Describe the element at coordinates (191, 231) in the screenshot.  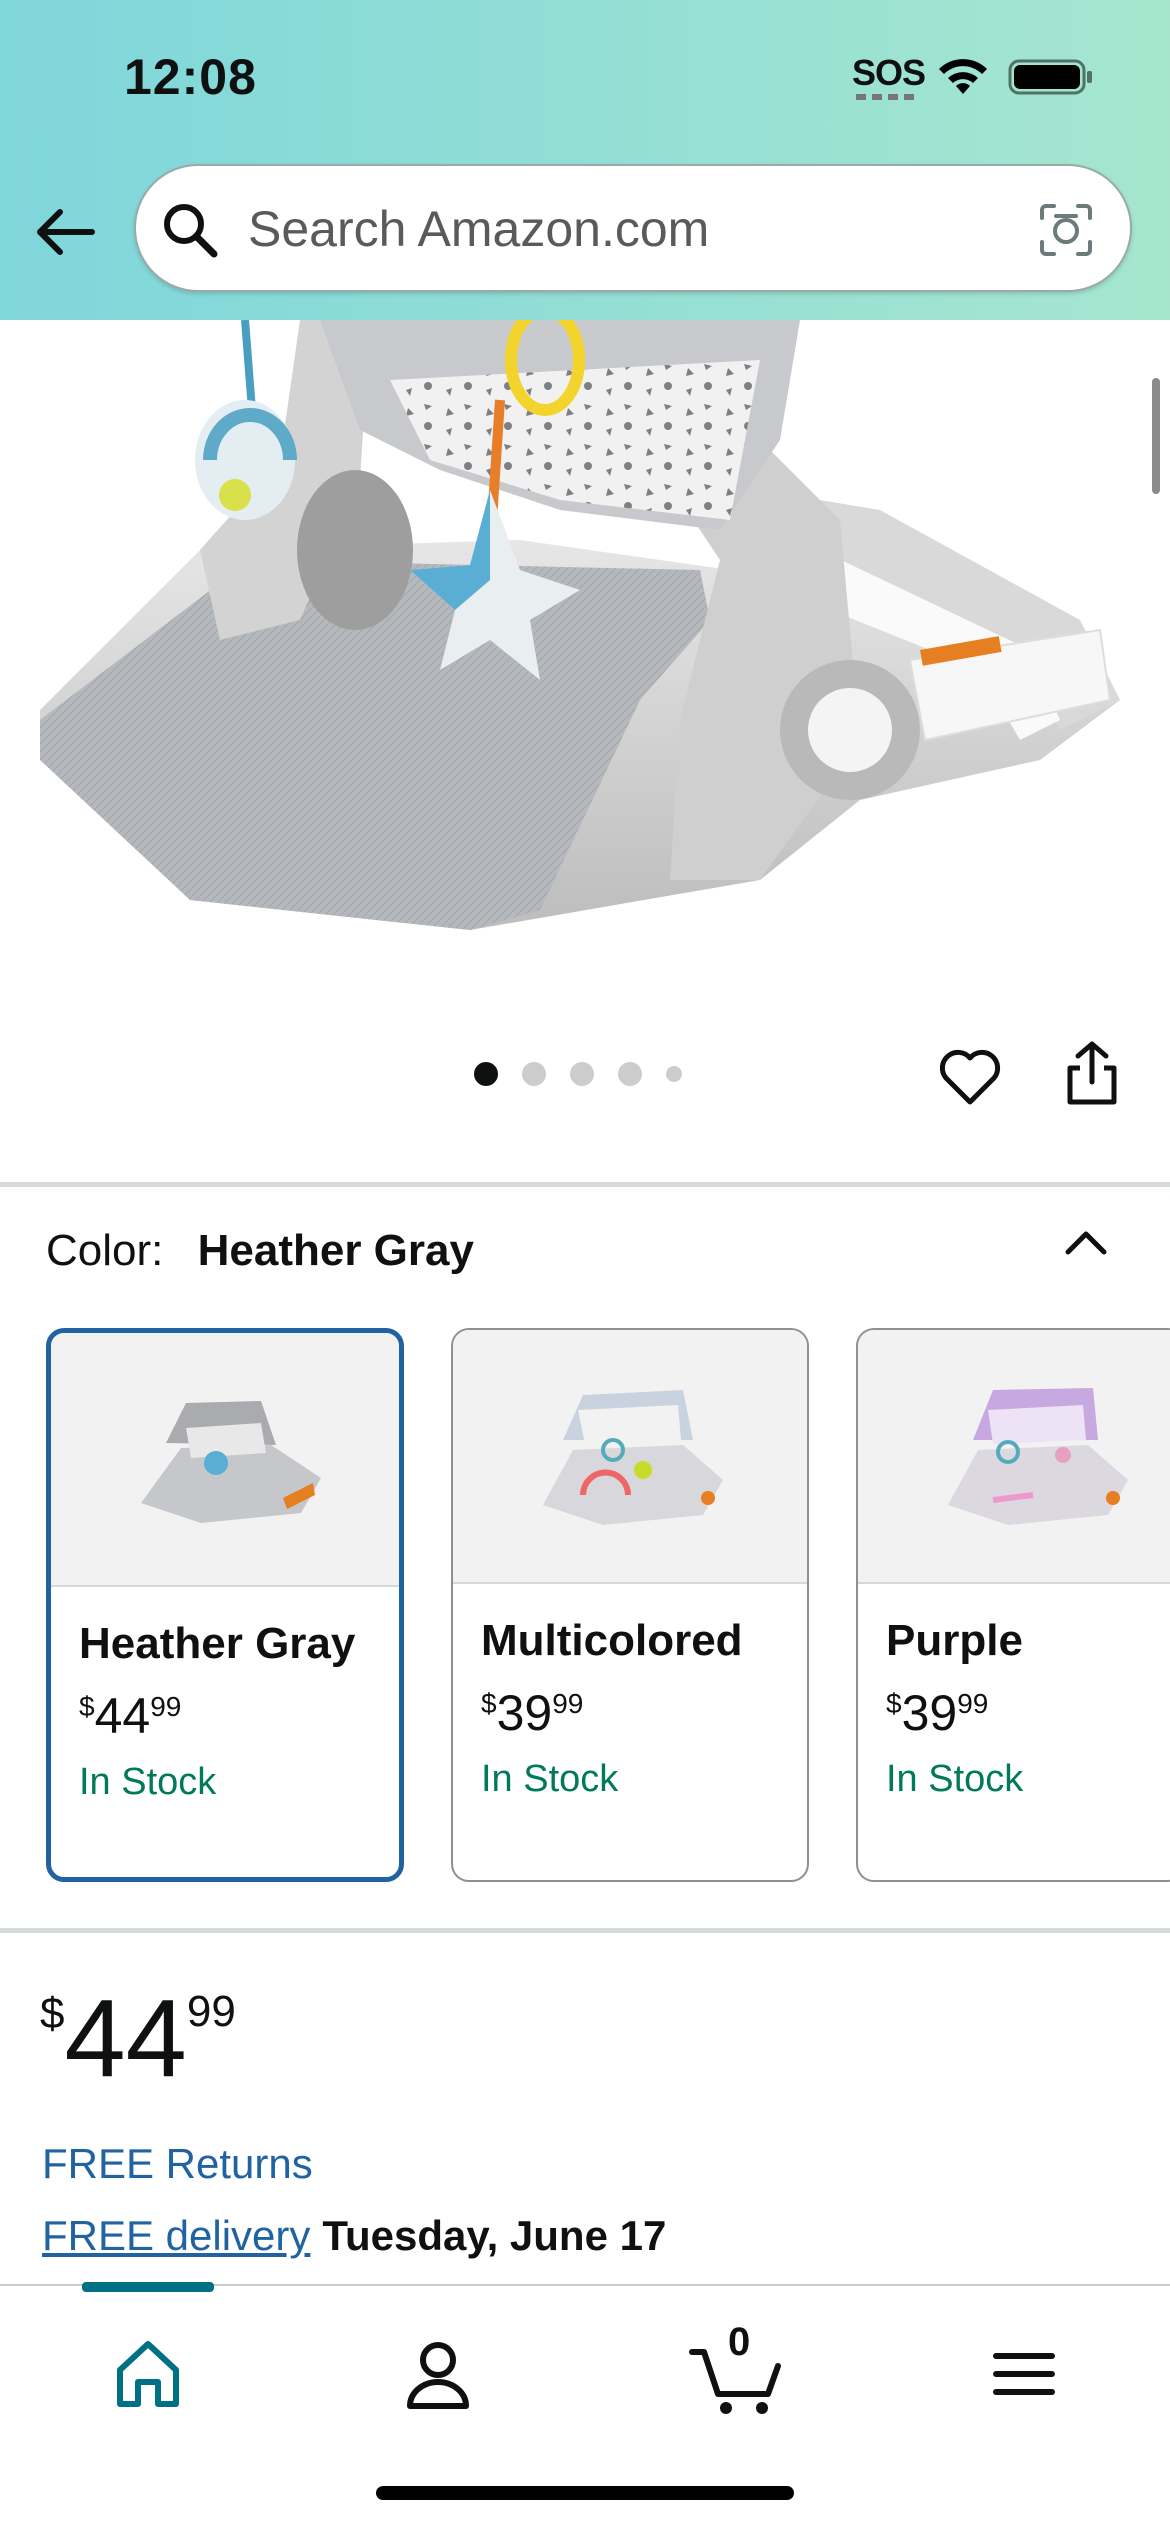
I see `search-icon` at that location.